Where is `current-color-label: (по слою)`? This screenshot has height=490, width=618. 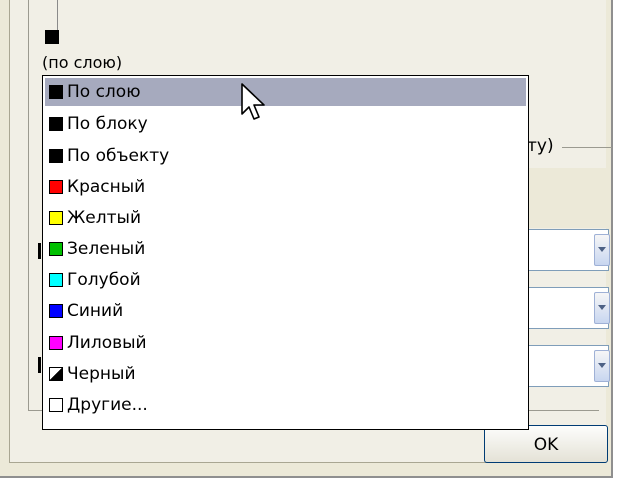
current-color-label: (по слою) is located at coordinates (82, 62).